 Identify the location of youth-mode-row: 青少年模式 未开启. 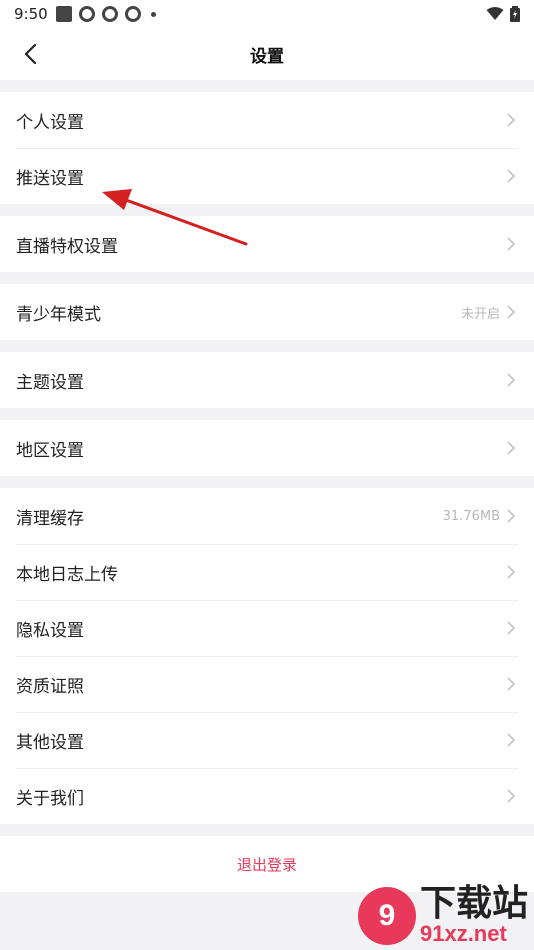
(267, 312).